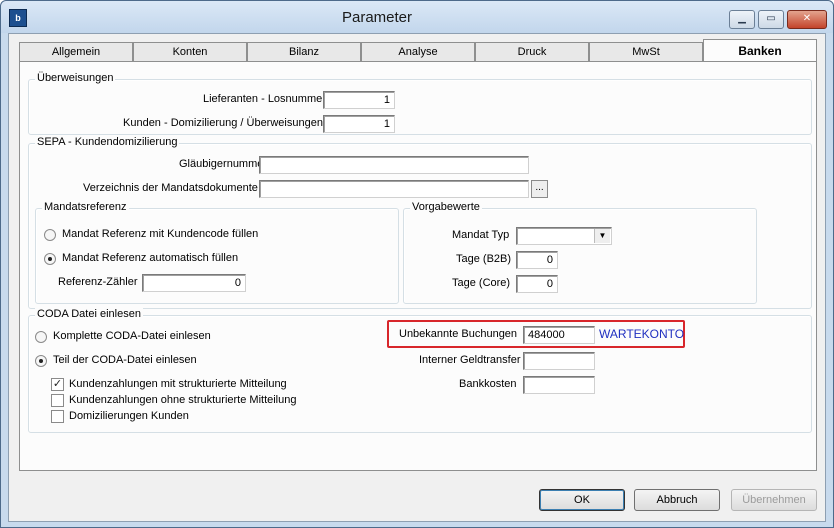  I want to click on ok-button: OK, so click(582, 500).